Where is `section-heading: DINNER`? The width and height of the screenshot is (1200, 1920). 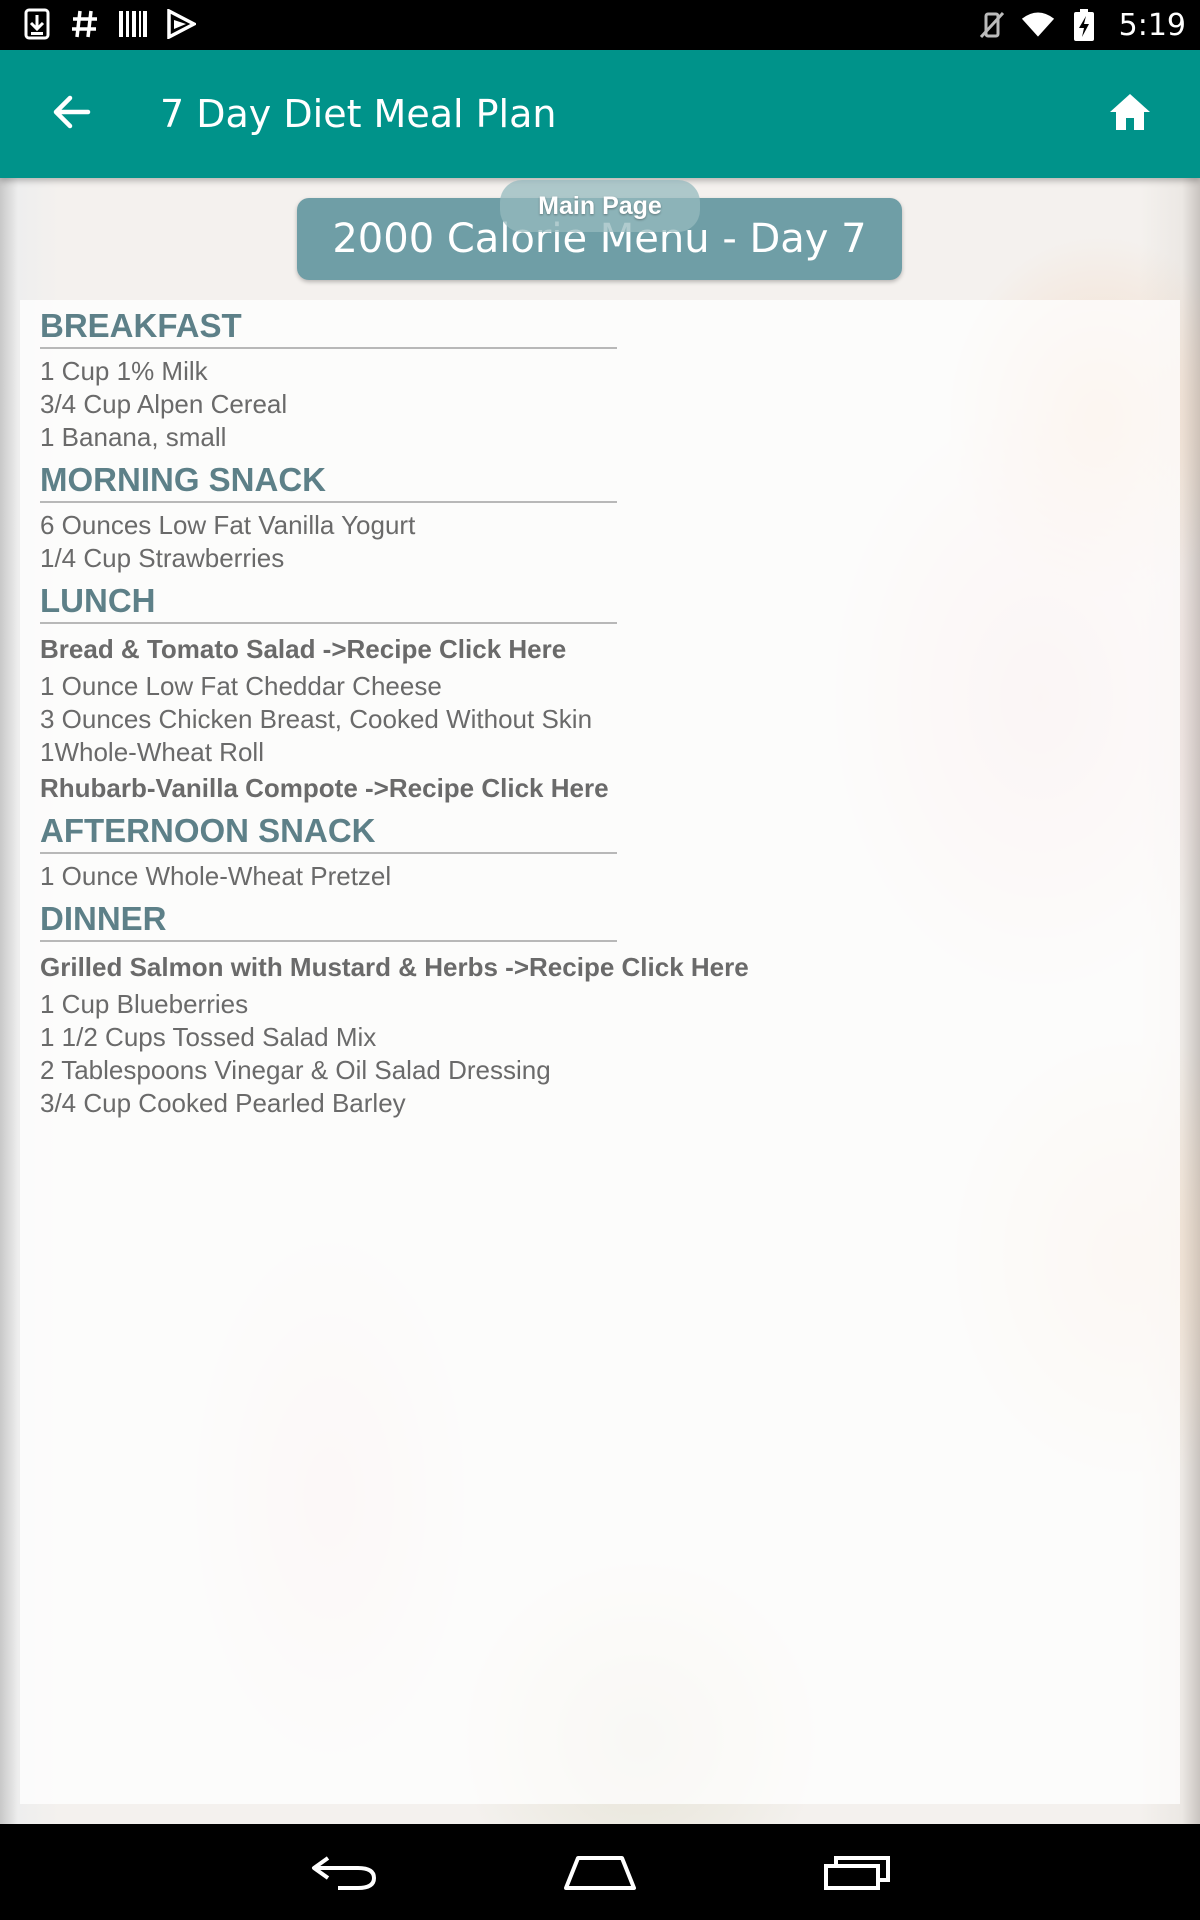
section-heading: DINNER is located at coordinates (328, 920).